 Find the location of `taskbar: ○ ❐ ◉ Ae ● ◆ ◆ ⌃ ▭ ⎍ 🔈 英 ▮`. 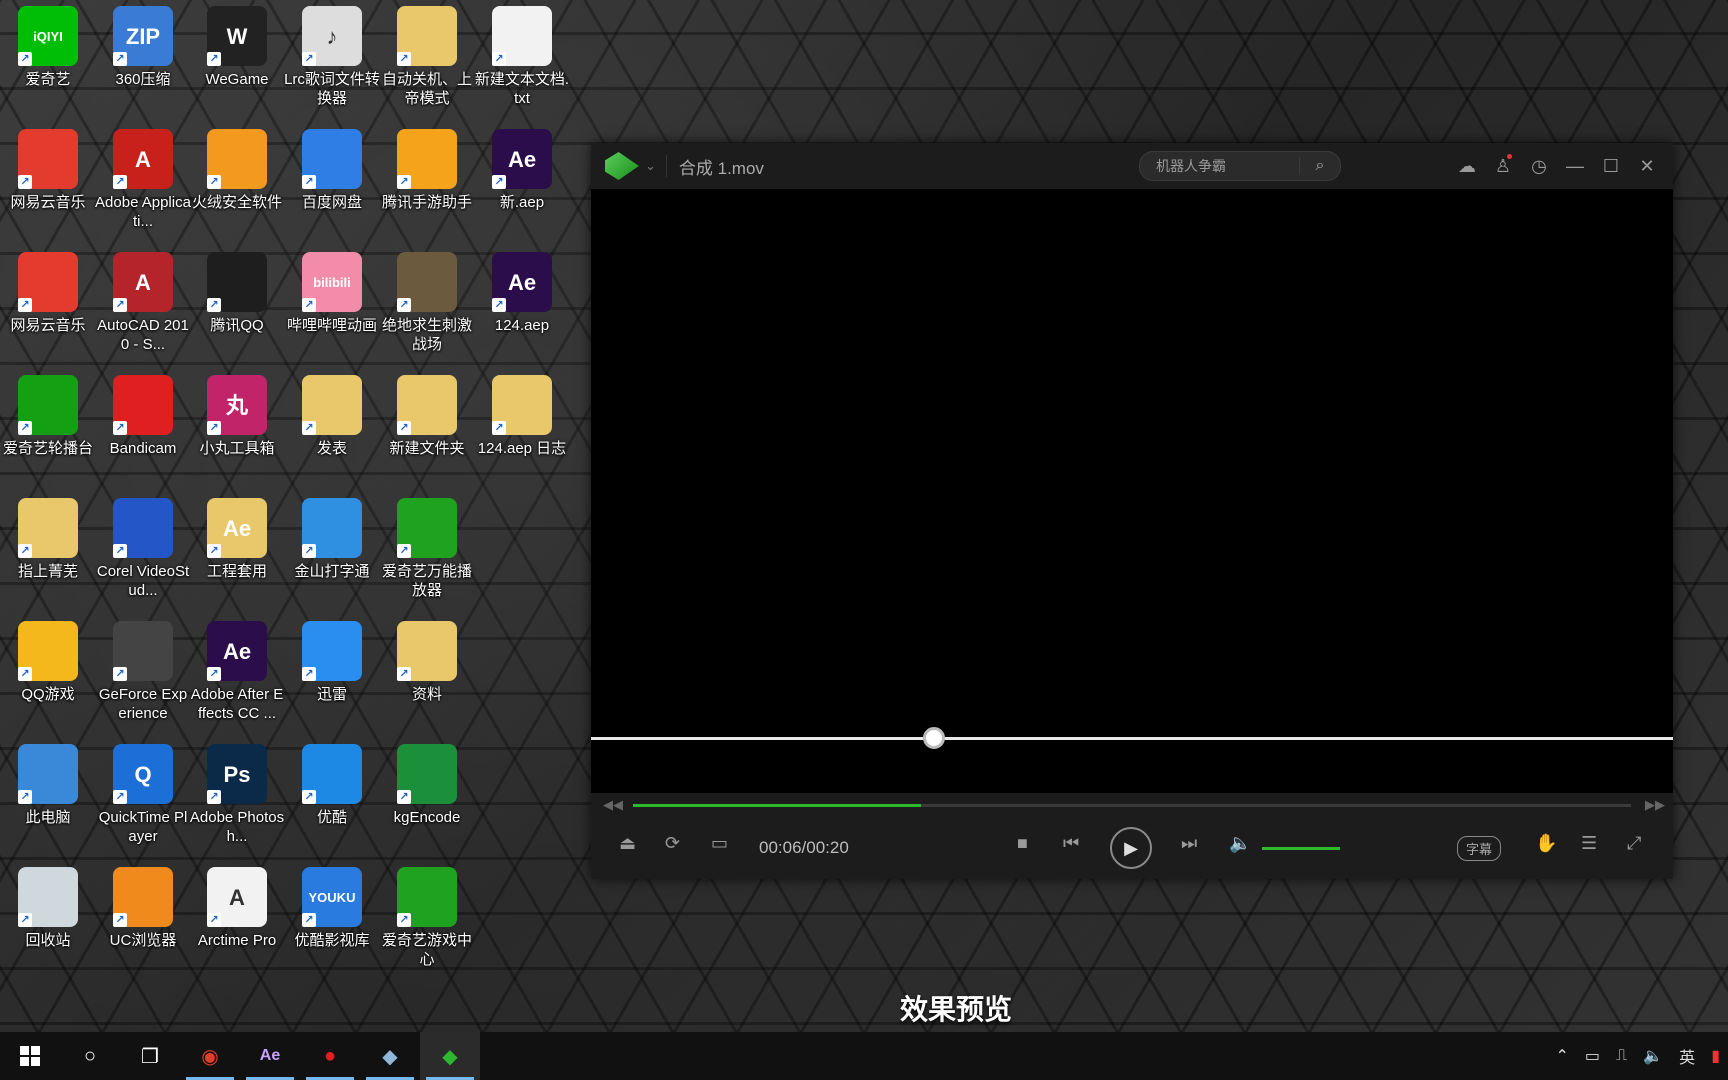

taskbar: ○ ❐ ◉ Ae ● ◆ ◆ ⌃ ▭ ⎍ 🔈 英 ▮ is located at coordinates (864, 1056).